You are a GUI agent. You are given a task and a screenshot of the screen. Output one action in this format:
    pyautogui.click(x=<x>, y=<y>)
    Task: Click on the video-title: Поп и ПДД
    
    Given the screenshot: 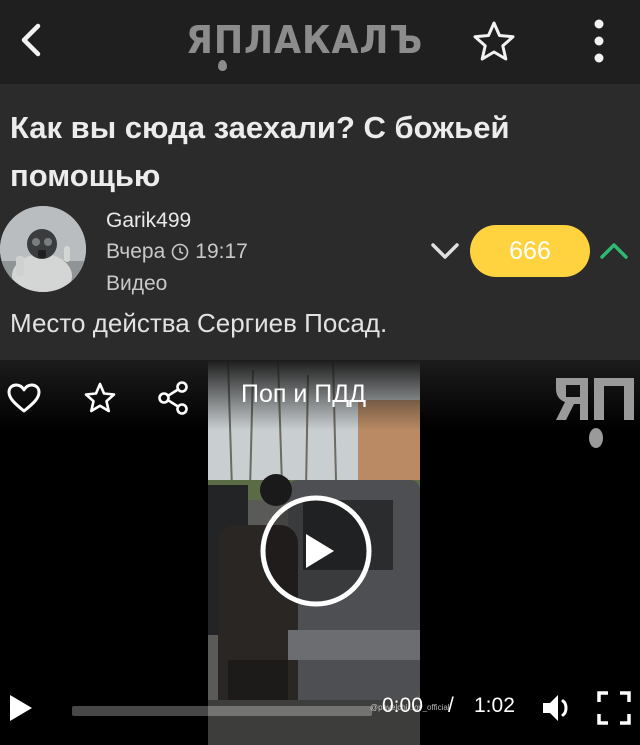 What is the action you would take?
    pyautogui.click(x=304, y=394)
    